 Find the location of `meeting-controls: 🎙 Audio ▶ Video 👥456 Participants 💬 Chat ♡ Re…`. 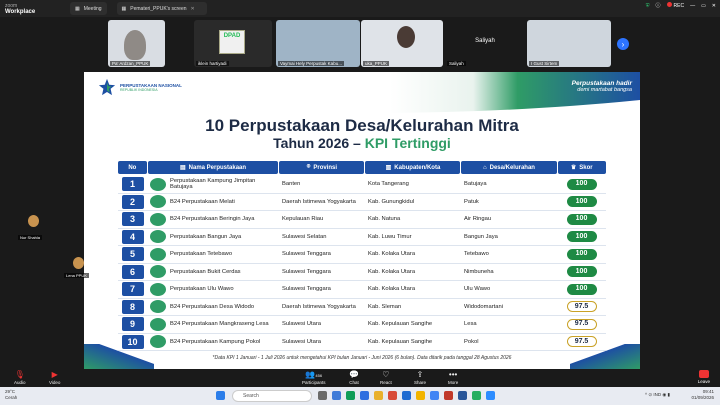

meeting-controls: 🎙 Audio ▶ Video 👥456 Participants 💬 Chat ♡ Re… is located at coordinates (360, 378).